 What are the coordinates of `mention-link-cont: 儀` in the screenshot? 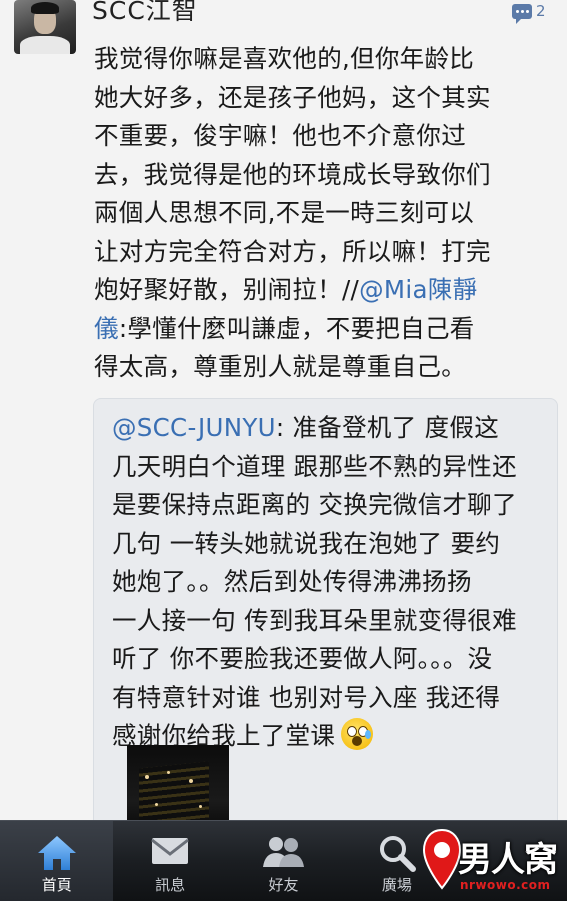 It's located at (106, 328).